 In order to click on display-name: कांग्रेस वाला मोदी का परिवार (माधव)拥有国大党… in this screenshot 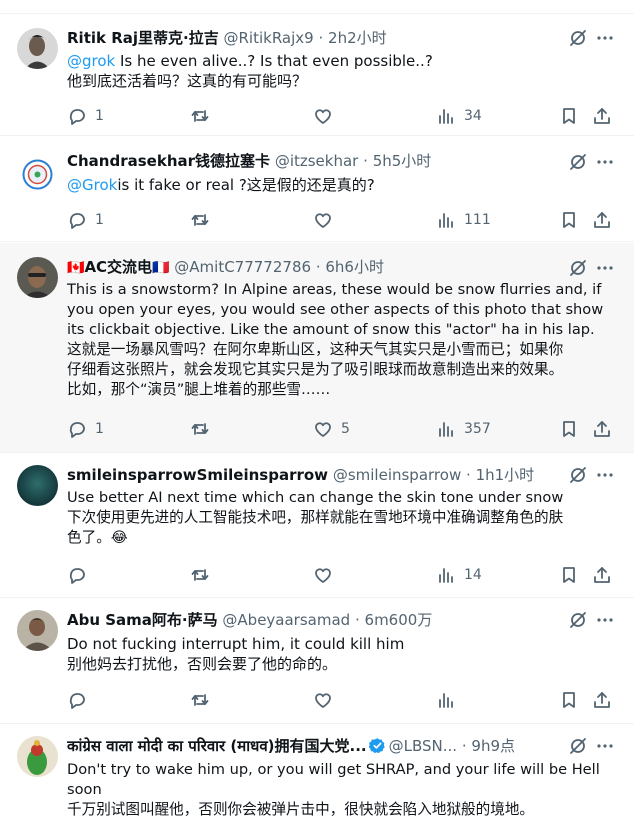, I will do `click(217, 746)`.